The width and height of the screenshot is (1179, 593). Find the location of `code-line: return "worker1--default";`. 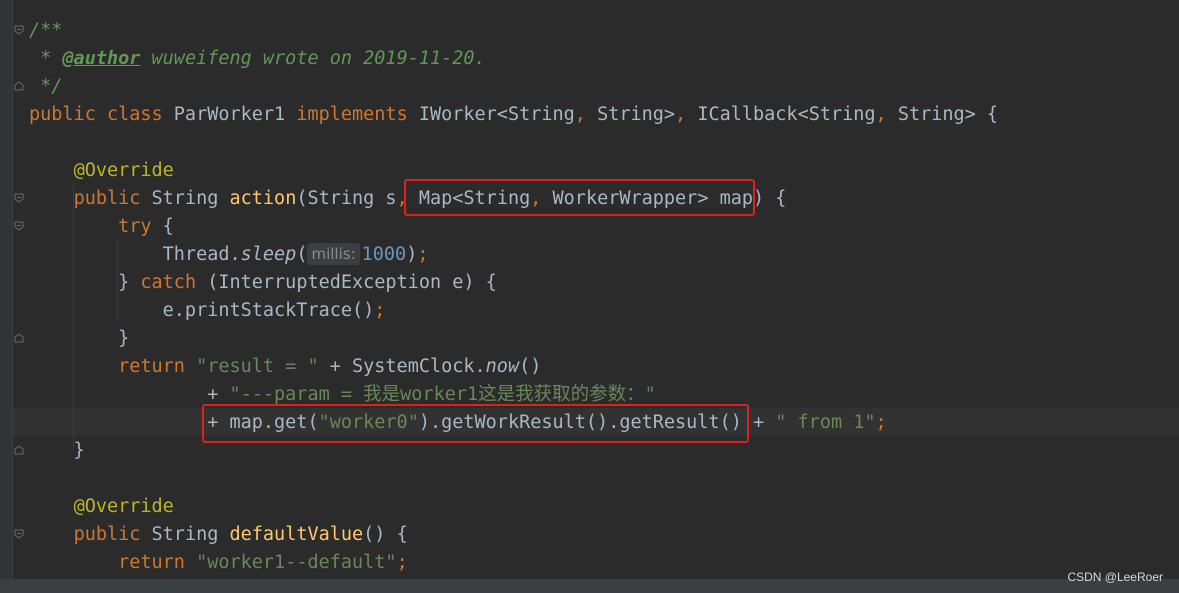

code-line: return "worker1--default"; is located at coordinates (218, 563).